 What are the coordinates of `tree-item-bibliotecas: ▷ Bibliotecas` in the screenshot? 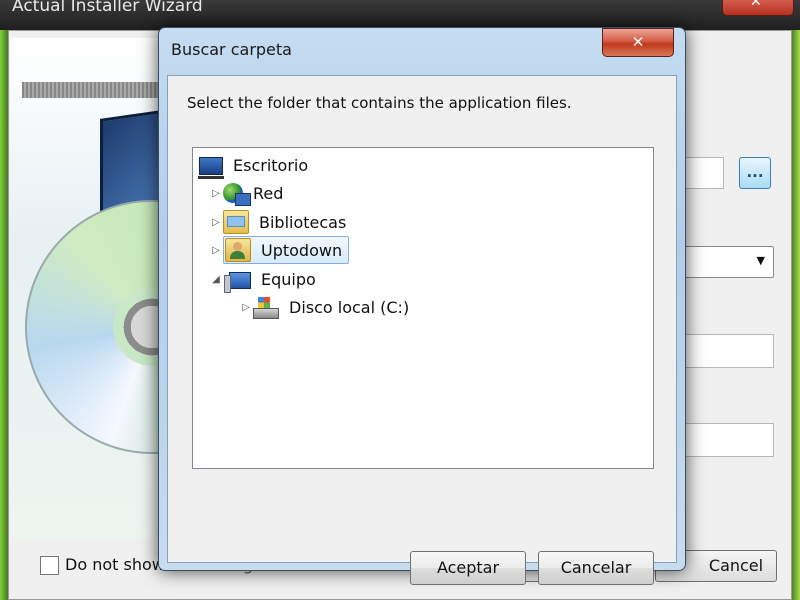 It's located at (279, 222).